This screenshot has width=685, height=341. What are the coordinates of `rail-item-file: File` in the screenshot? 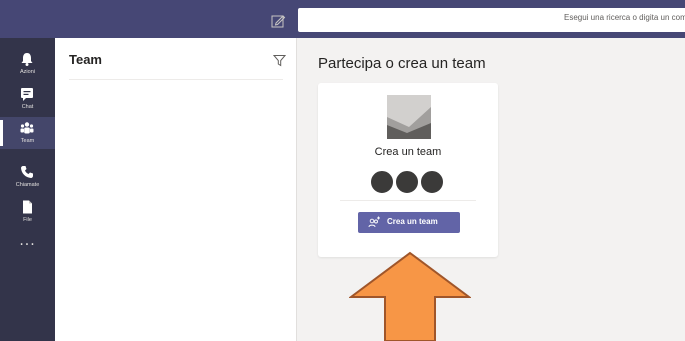 It's located at (27, 212).